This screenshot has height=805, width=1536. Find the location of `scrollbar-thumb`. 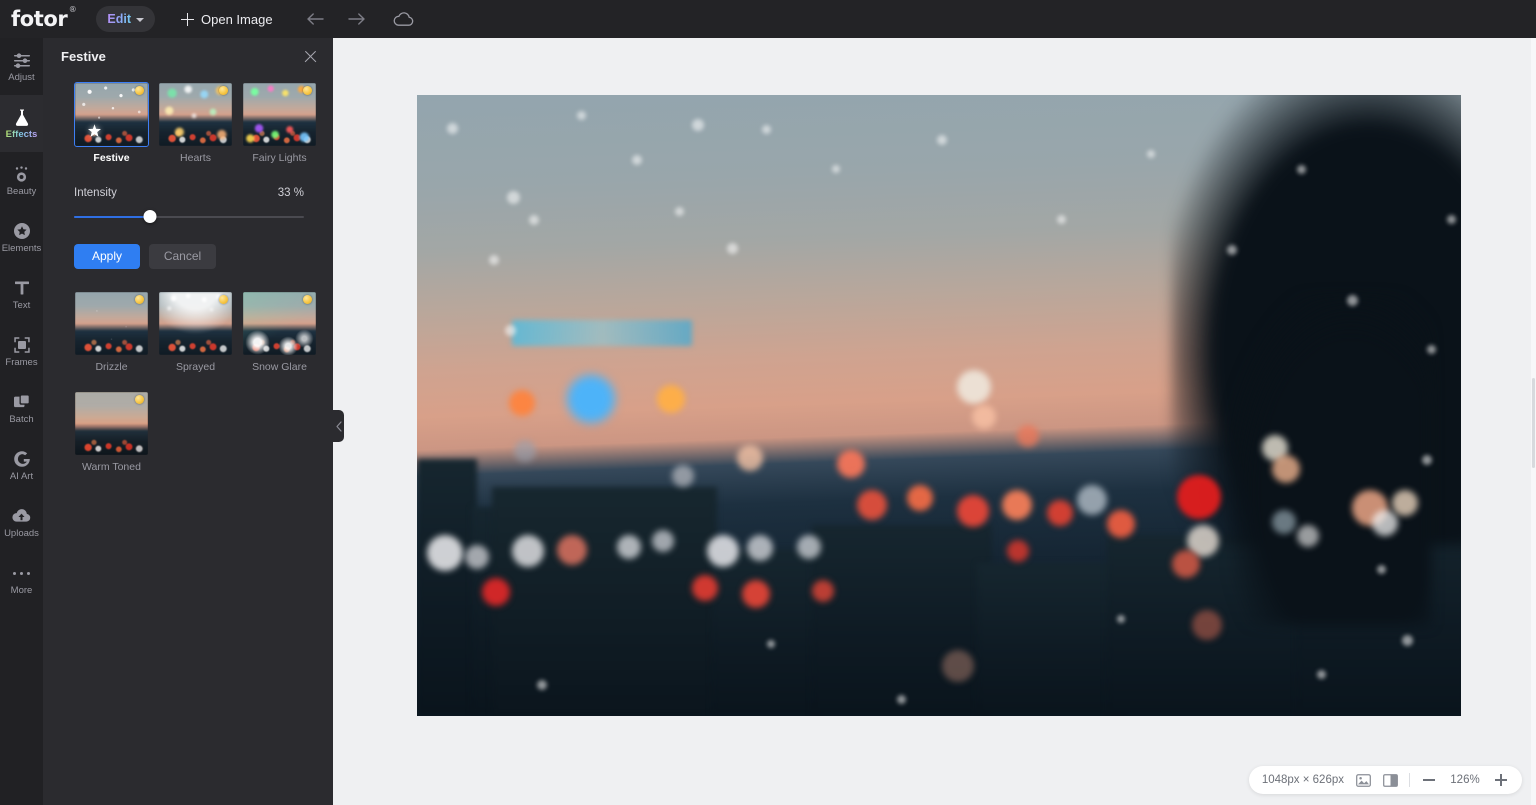

scrollbar-thumb is located at coordinates (1533, 423).